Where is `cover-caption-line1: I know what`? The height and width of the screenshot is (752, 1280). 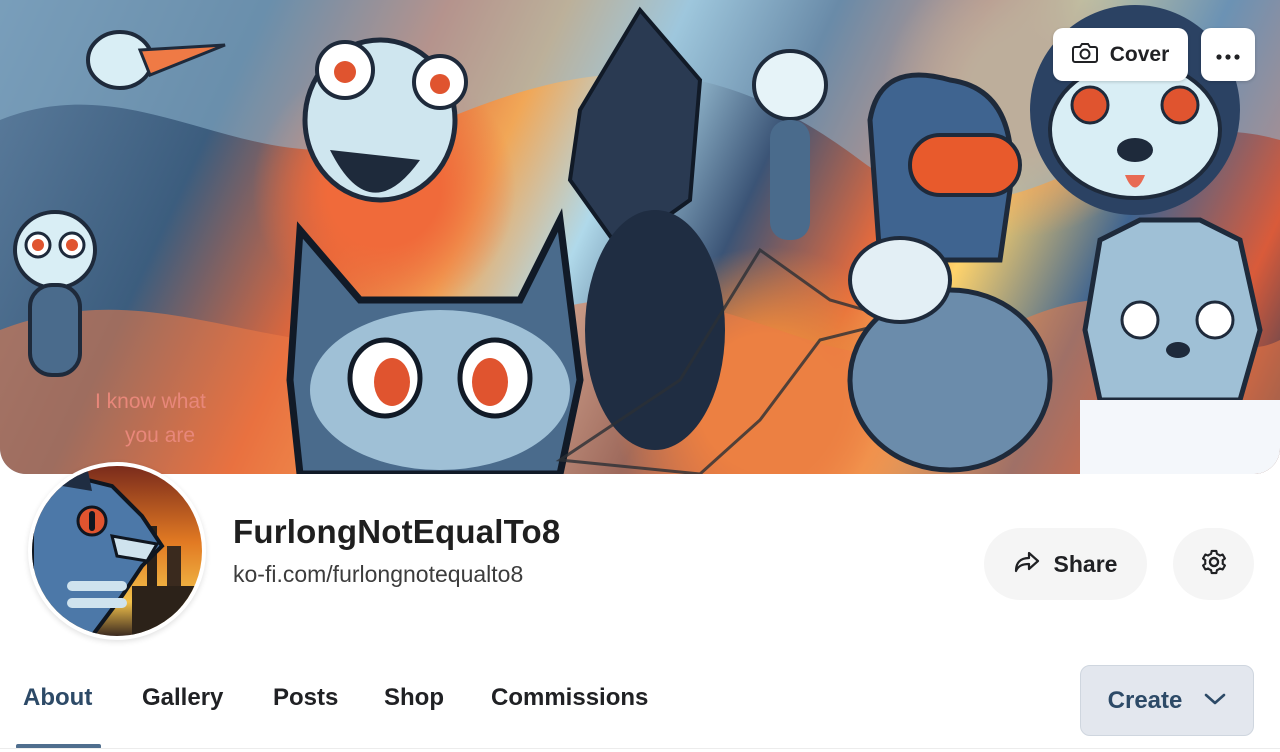
cover-caption-line1: I know what is located at coordinates (150, 401).